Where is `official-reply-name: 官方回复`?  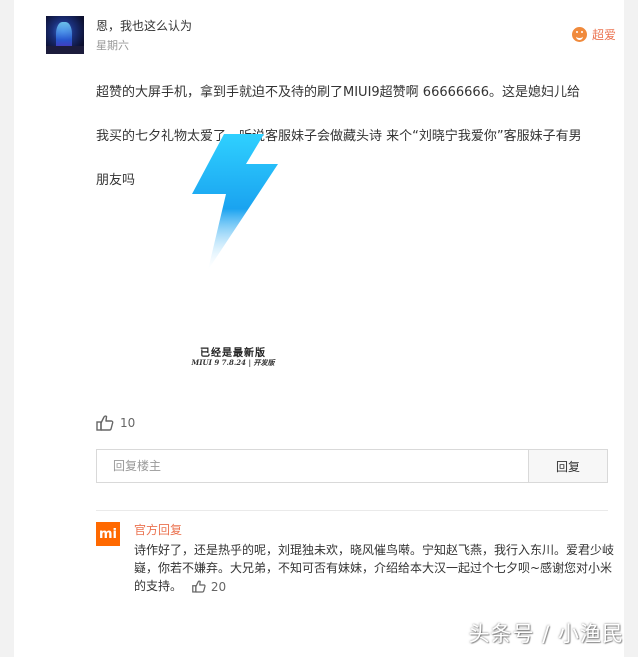
official-reply-name: 官方回复 is located at coordinates (158, 529).